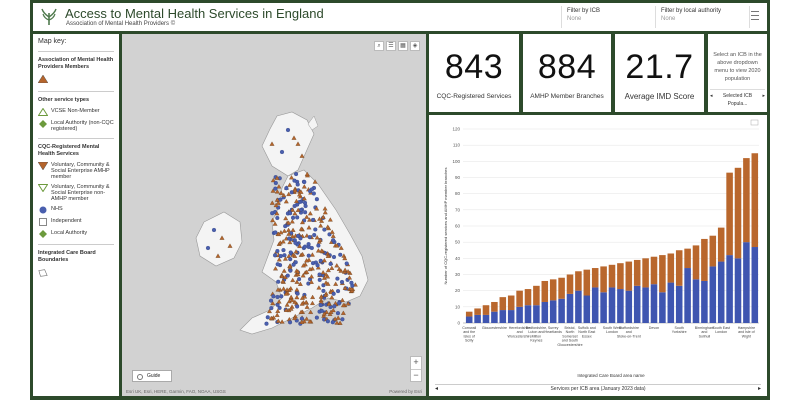  What do you see at coordinates (379, 46) in the screenshot?
I see `search-icon: ⌕` at bounding box center [379, 46].